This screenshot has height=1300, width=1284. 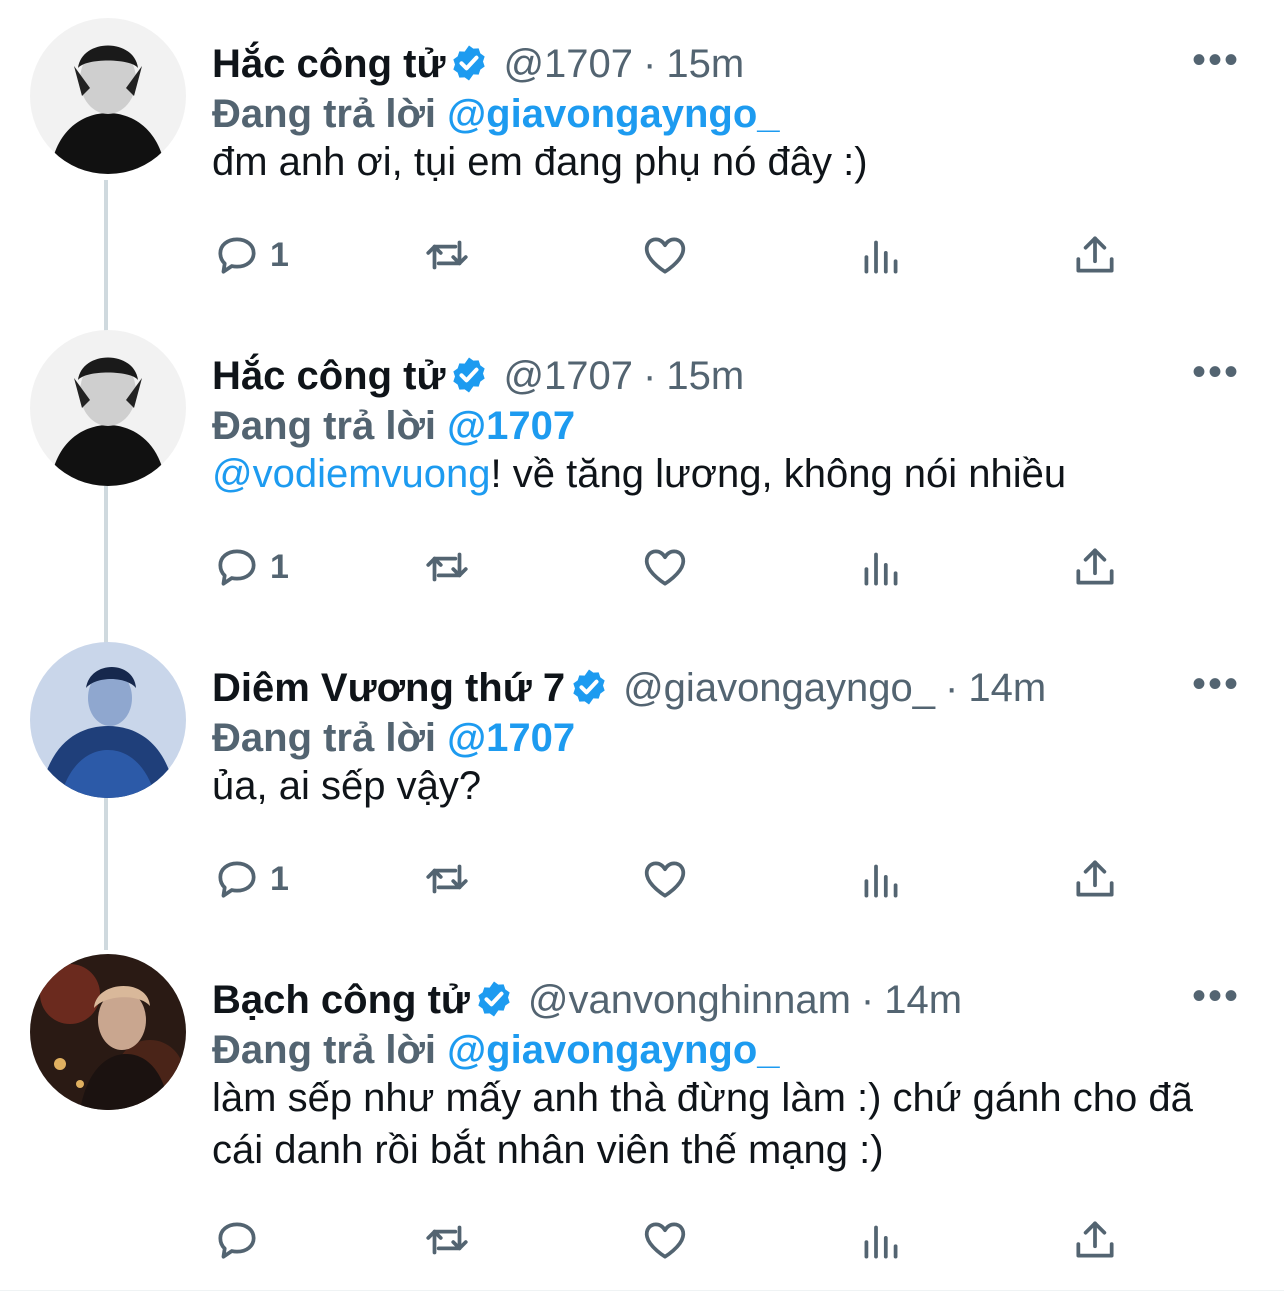 What do you see at coordinates (642, 1290) in the screenshot?
I see `divider` at bounding box center [642, 1290].